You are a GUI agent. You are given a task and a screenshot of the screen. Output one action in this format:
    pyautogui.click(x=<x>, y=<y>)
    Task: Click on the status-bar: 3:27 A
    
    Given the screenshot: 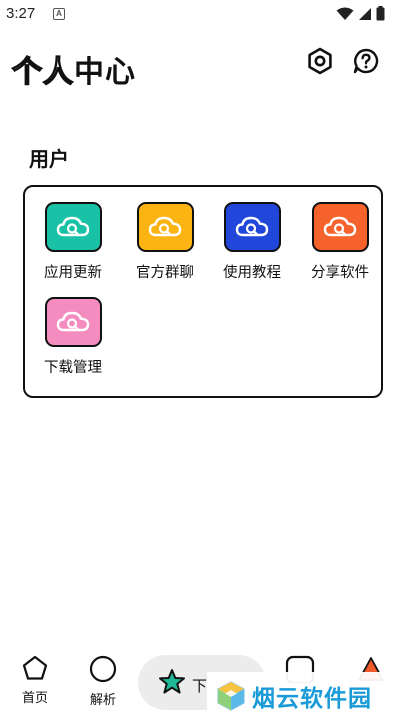 What is the action you would take?
    pyautogui.click(x=202, y=14)
    